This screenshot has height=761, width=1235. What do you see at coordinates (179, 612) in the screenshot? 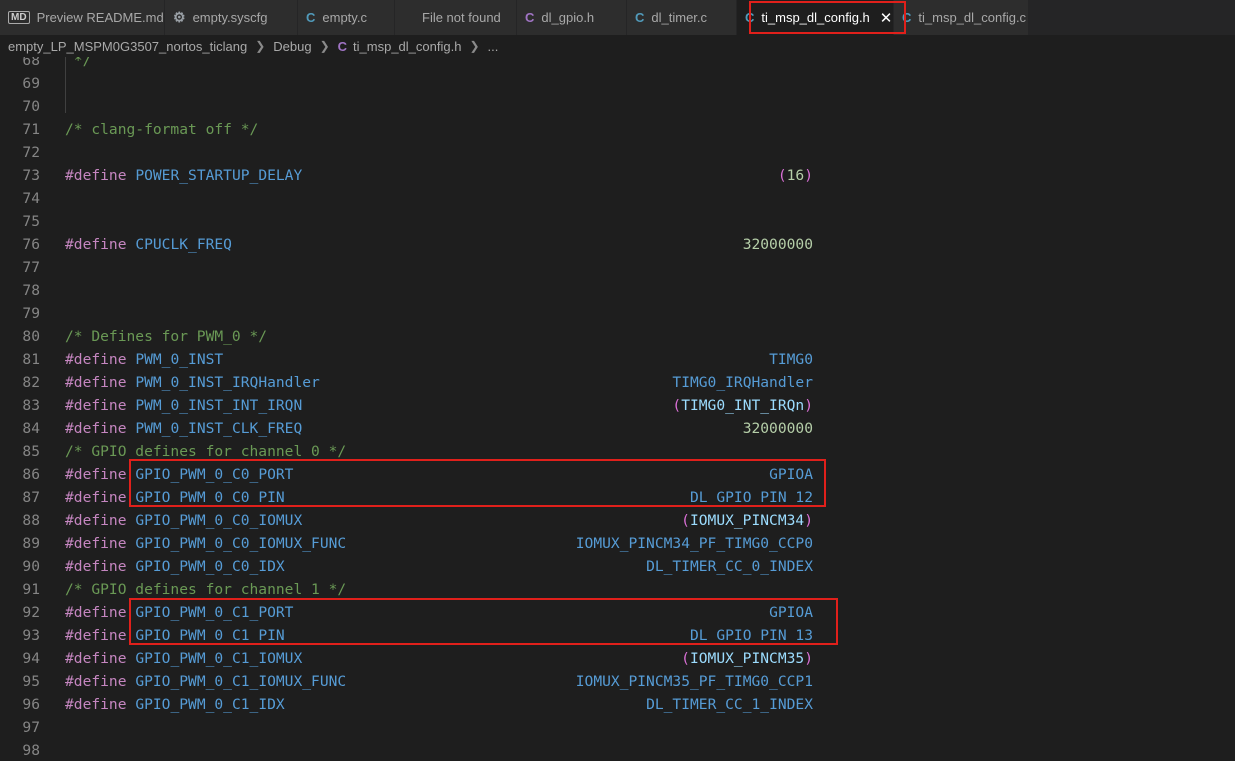
I see `code-define: #define GPIO_PWM_0_C1_PORT` at bounding box center [179, 612].